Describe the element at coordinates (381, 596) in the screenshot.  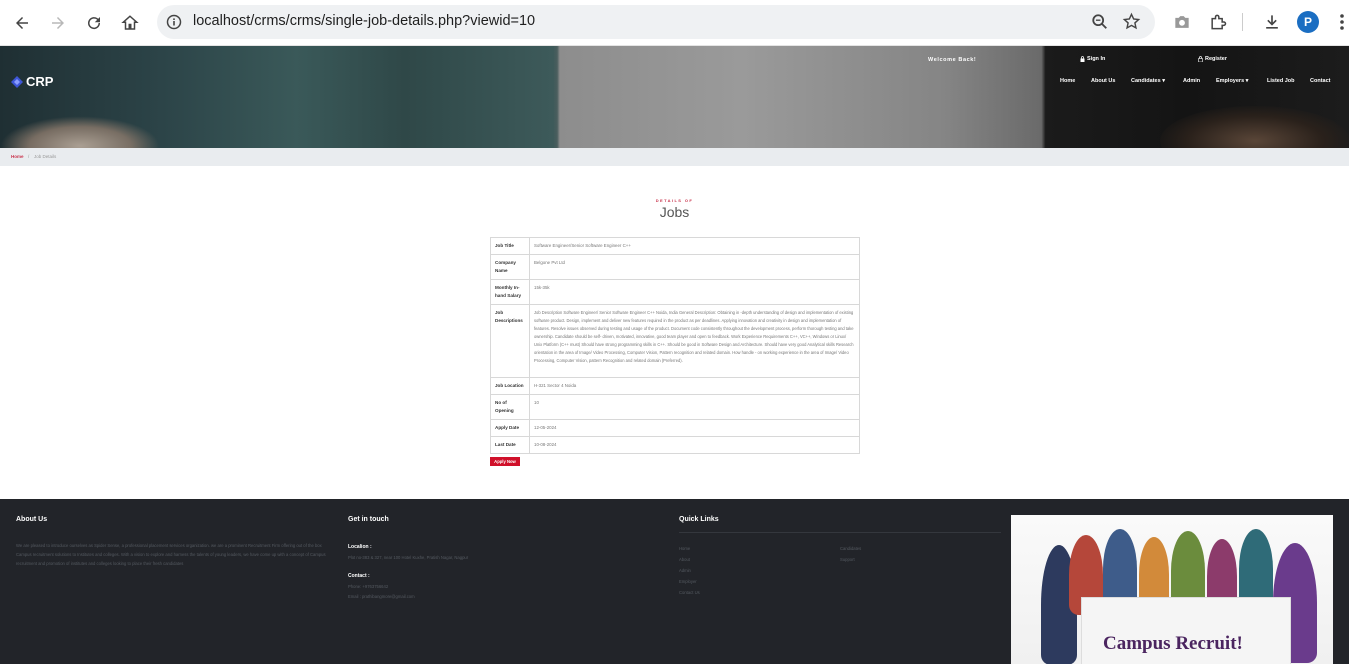
I see `contact-email: Email : prathibangmore@gmail.com` at that location.